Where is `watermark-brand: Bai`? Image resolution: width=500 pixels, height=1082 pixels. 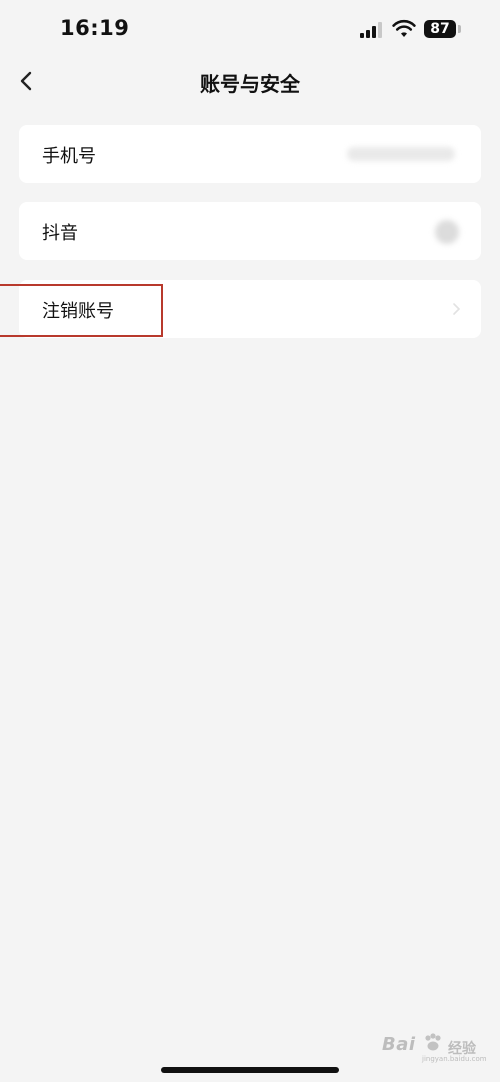
watermark-brand: Bai is located at coordinates (399, 1044).